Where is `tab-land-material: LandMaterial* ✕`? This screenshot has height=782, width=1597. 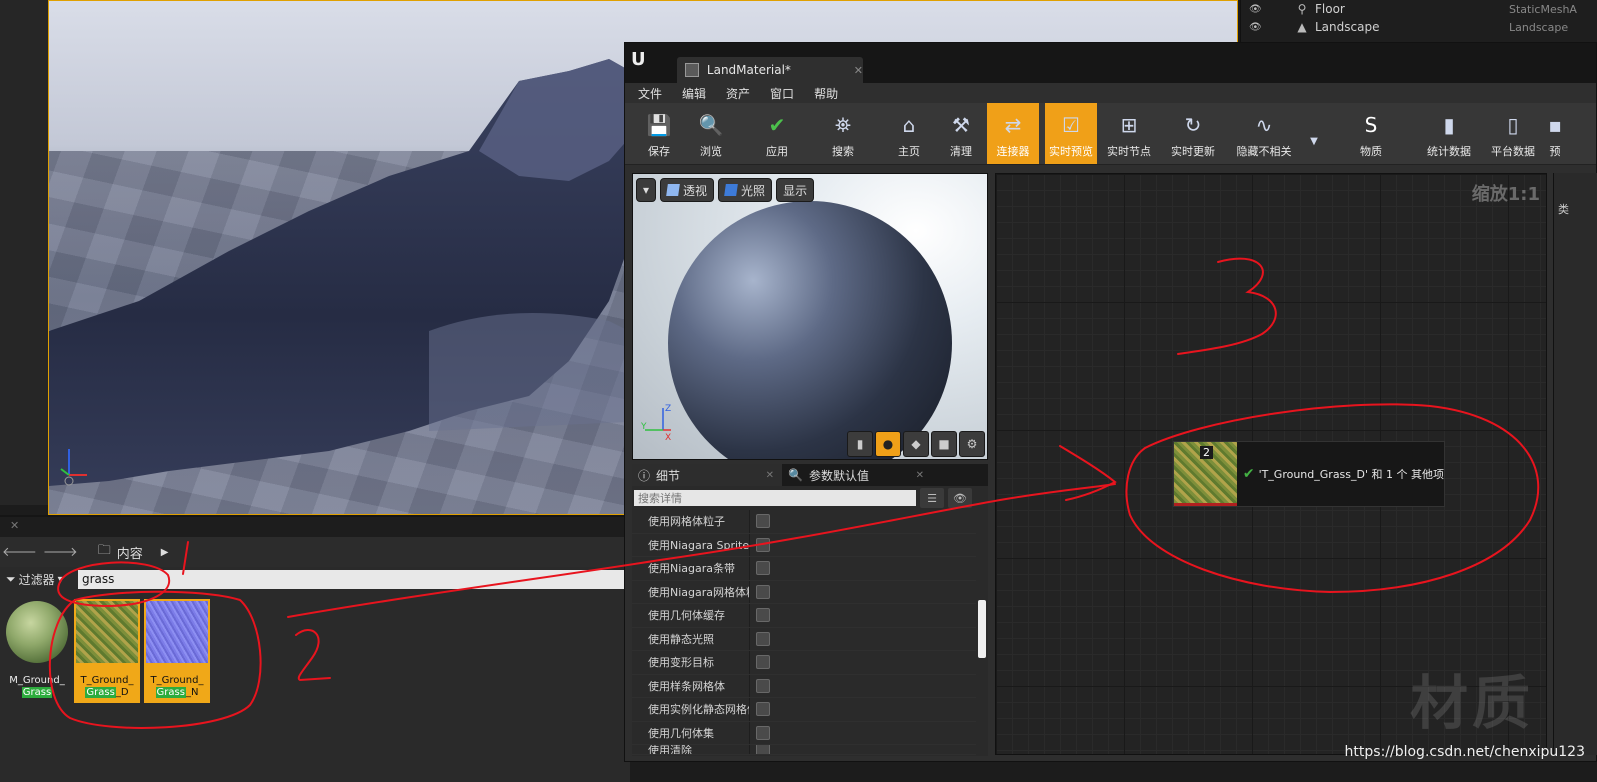
tab-land-material: LandMaterial* ✕ is located at coordinates (770, 70).